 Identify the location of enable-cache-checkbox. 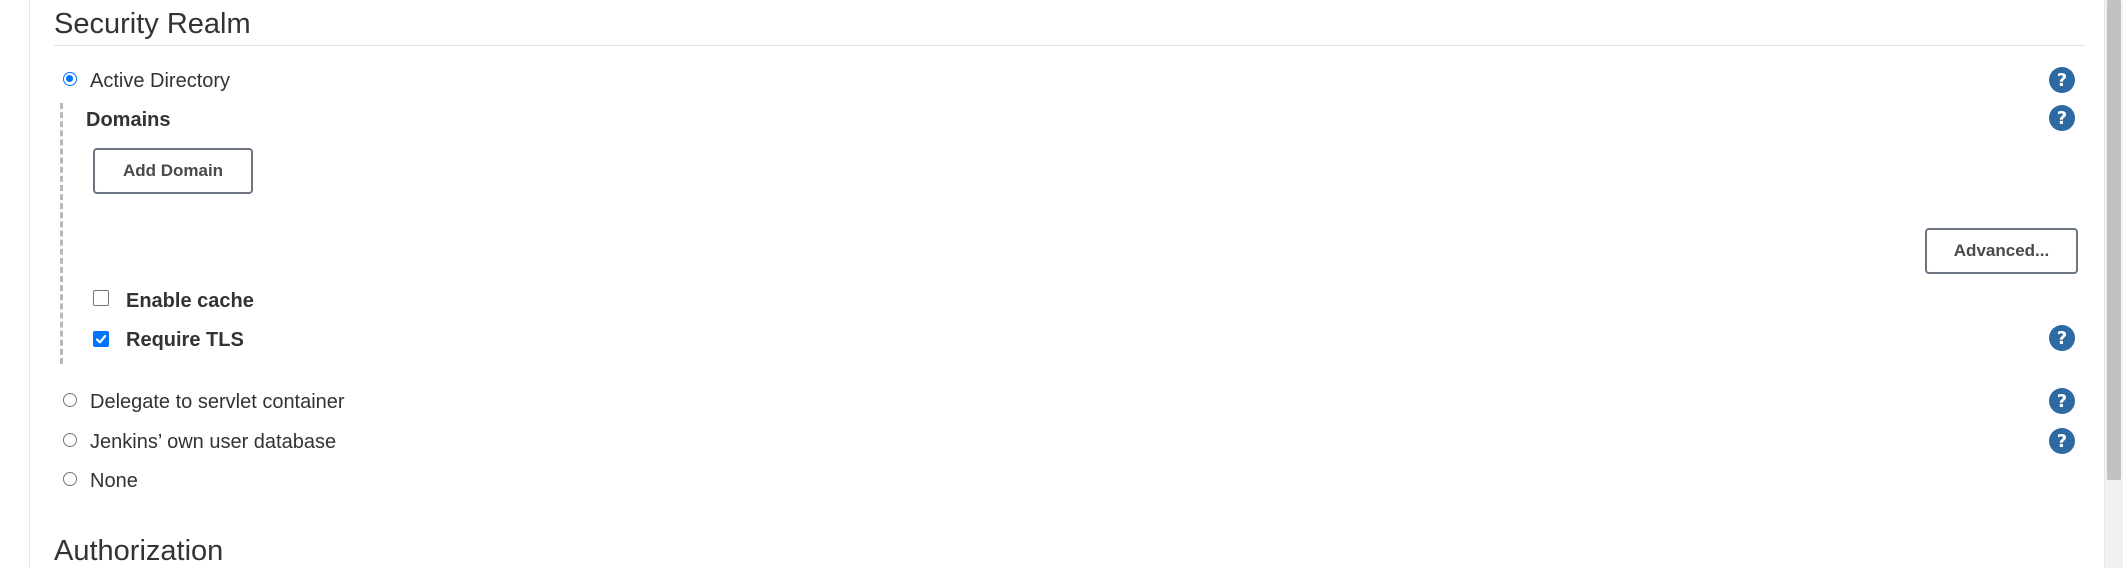
(101, 298).